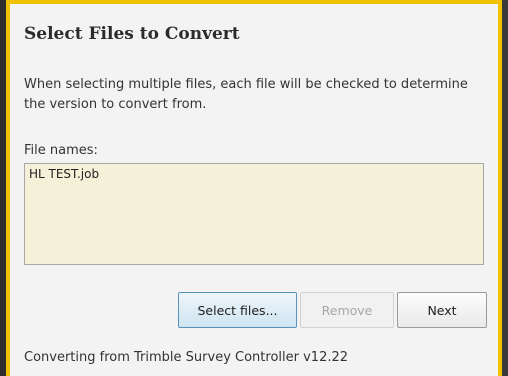 Image resolution: width=508 pixels, height=376 pixels. I want to click on next-button: Next, so click(442, 310).